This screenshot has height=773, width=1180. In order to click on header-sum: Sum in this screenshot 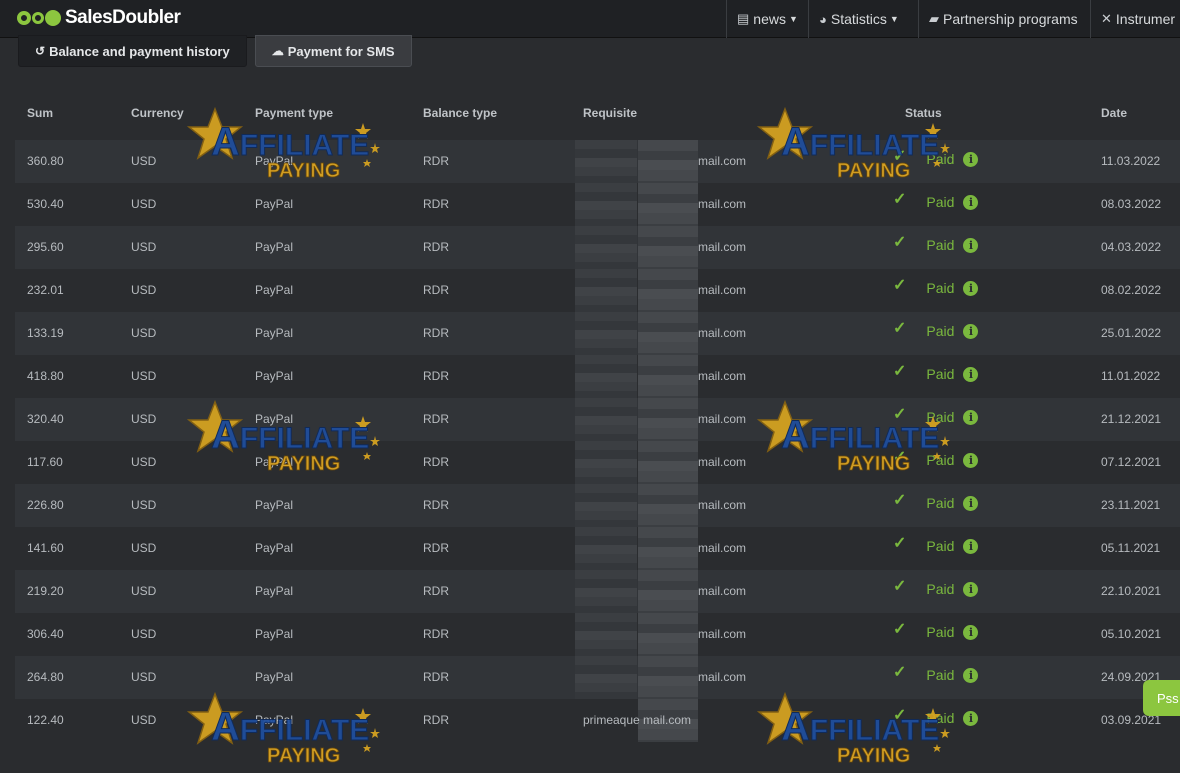, I will do `click(40, 113)`.